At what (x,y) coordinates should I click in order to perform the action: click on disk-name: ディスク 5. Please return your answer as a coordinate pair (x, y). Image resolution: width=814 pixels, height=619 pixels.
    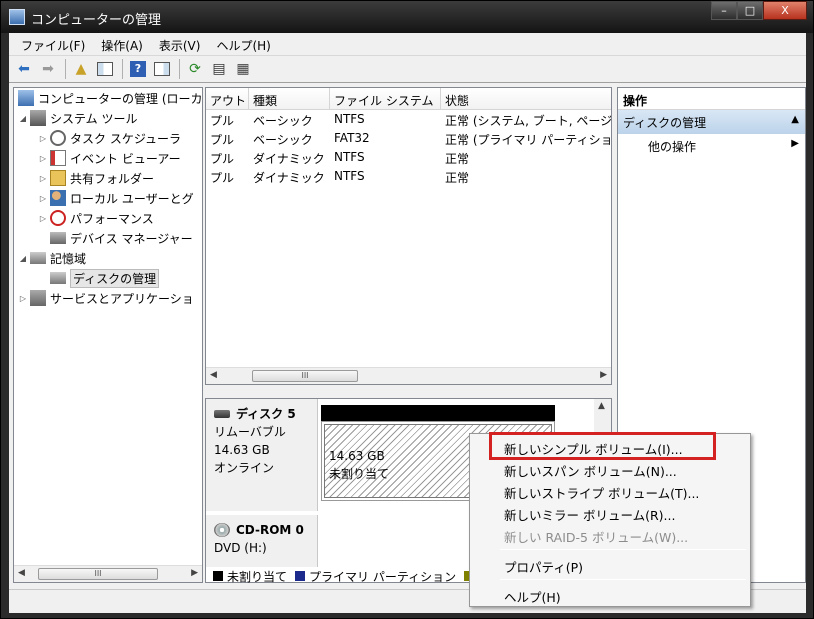
    Looking at the image, I should click on (266, 414).